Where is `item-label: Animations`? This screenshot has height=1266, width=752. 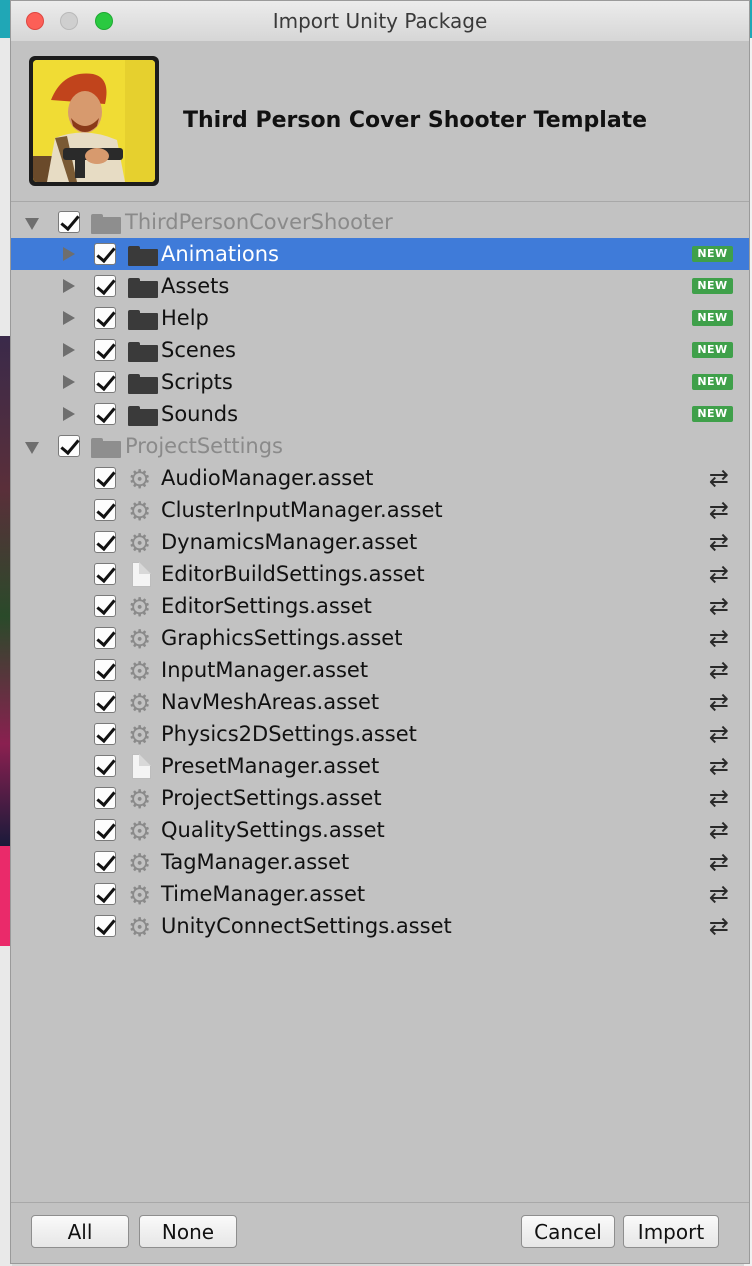 item-label: Animations is located at coordinates (220, 254).